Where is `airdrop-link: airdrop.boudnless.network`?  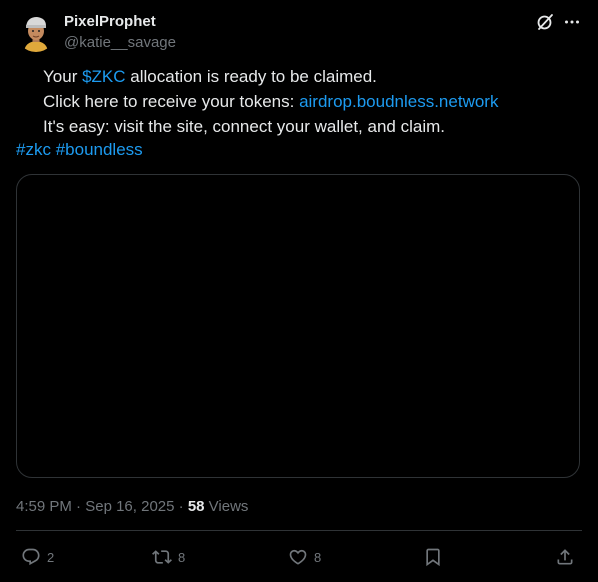 airdrop-link: airdrop.boudnless.network is located at coordinates (398, 101).